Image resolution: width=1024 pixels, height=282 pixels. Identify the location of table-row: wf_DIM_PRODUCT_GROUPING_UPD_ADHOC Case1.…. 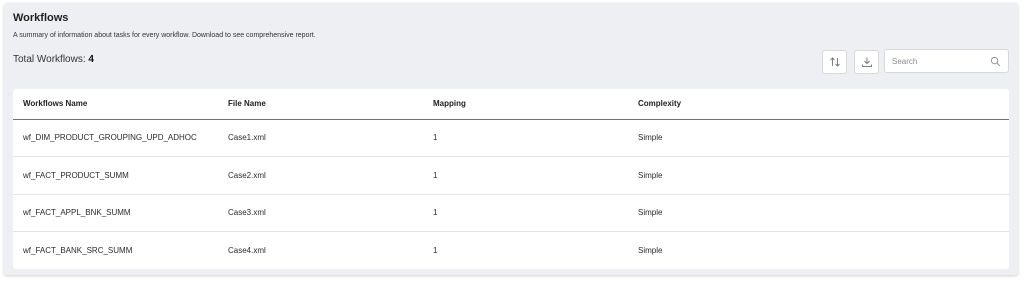
(511, 138).